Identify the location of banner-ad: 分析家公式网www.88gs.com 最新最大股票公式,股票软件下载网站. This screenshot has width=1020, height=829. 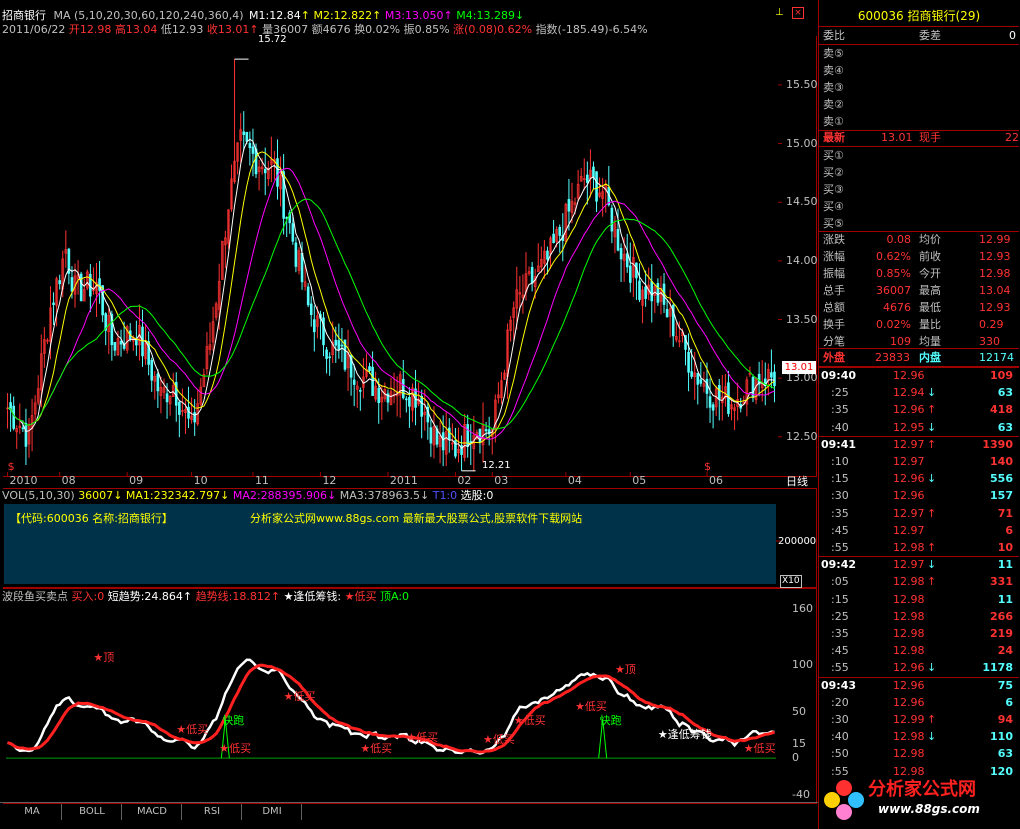
(416, 518).